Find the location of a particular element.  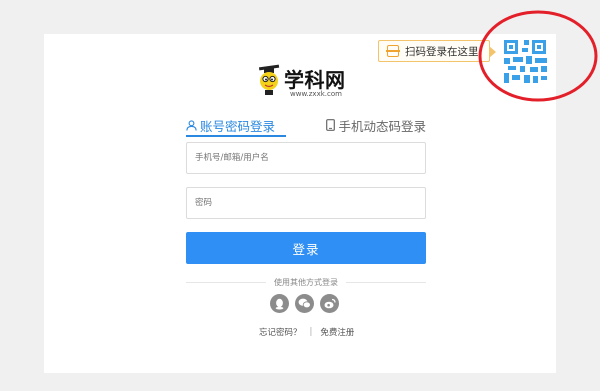

user-icon is located at coordinates (191, 125).